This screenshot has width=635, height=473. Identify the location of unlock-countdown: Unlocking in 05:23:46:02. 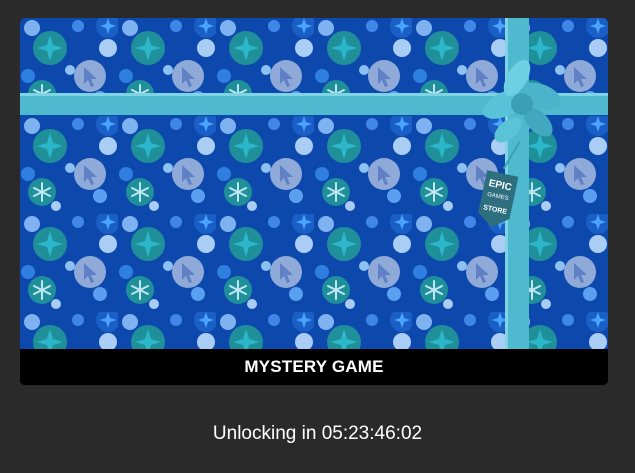
(317, 434).